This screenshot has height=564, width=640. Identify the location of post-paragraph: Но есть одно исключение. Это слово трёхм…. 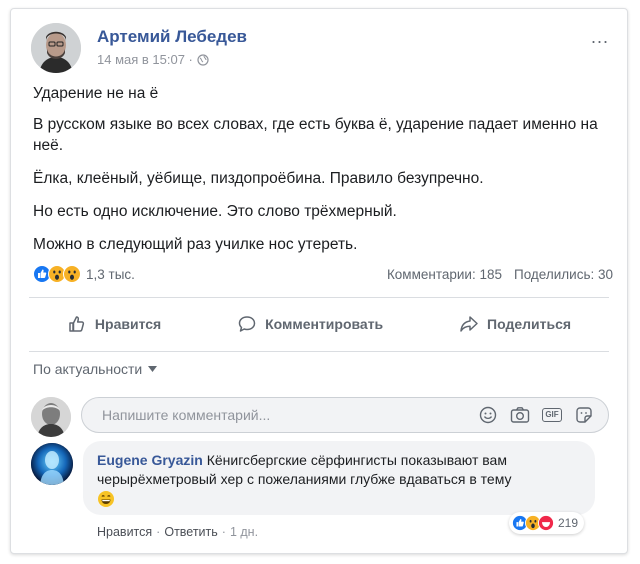
(215, 211).